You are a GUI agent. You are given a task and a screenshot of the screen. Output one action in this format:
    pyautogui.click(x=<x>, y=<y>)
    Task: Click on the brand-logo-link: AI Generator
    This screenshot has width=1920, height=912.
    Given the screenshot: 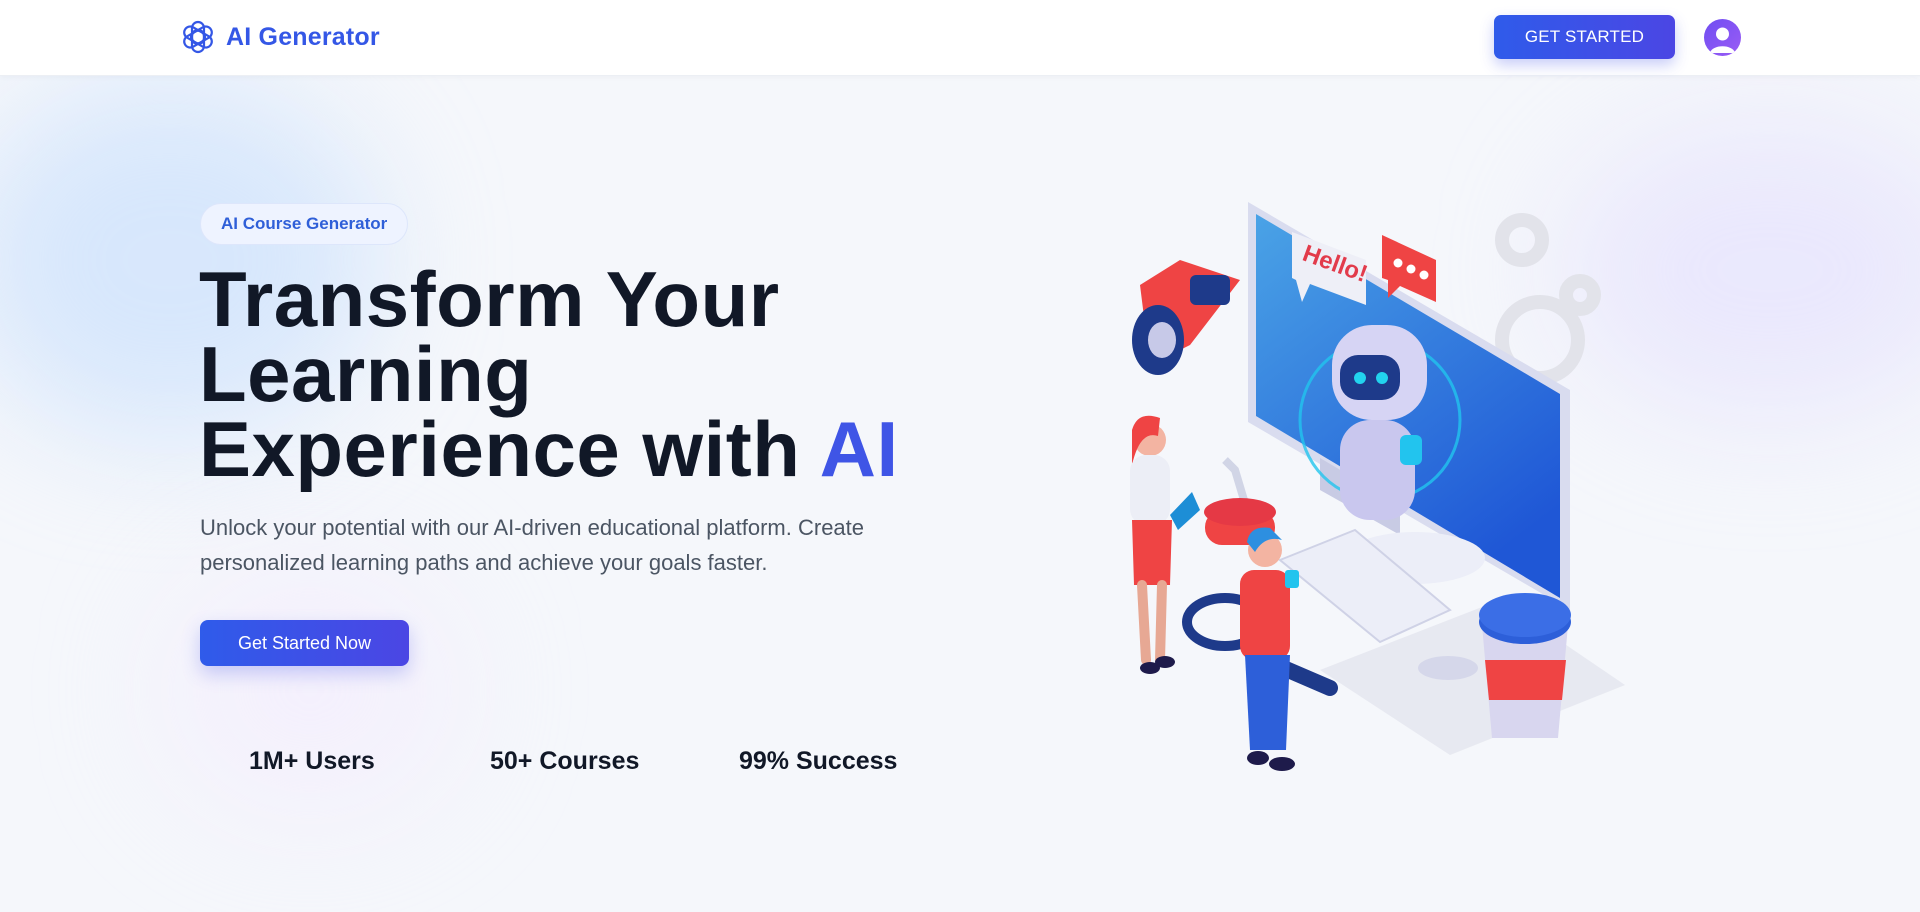 What is the action you would take?
    pyautogui.click(x=279, y=37)
    